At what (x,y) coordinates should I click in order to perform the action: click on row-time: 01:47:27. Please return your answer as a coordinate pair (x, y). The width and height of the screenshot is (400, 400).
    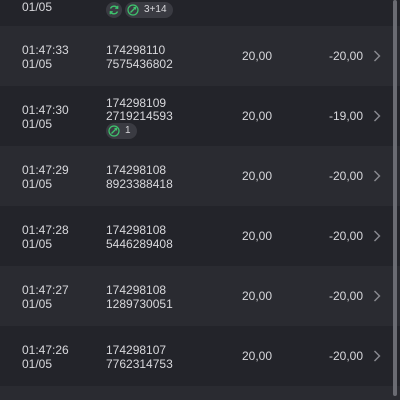
    Looking at the image, I should click on (45, 290).